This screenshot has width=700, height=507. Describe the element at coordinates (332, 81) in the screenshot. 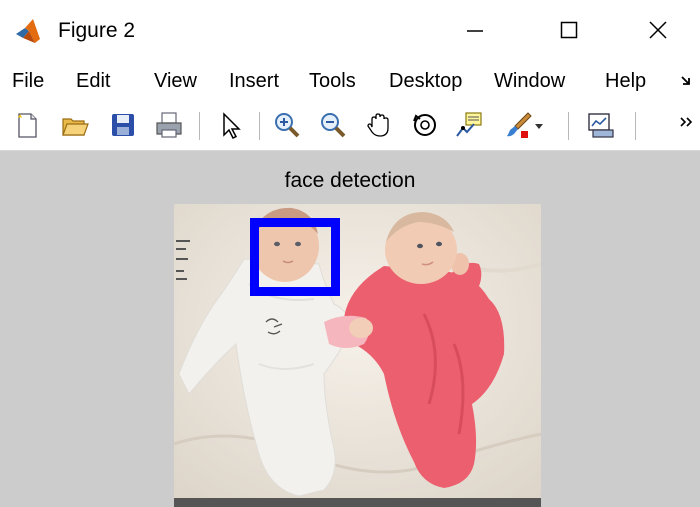

I see `menu-tools: Tools` at that location.